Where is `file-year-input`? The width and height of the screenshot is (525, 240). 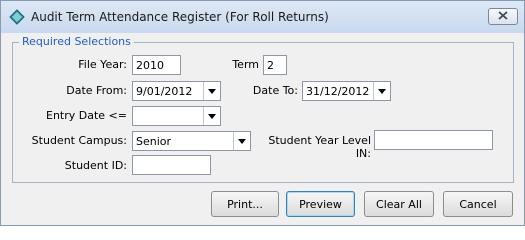
file-year-input is located at coordinates (156, 65).